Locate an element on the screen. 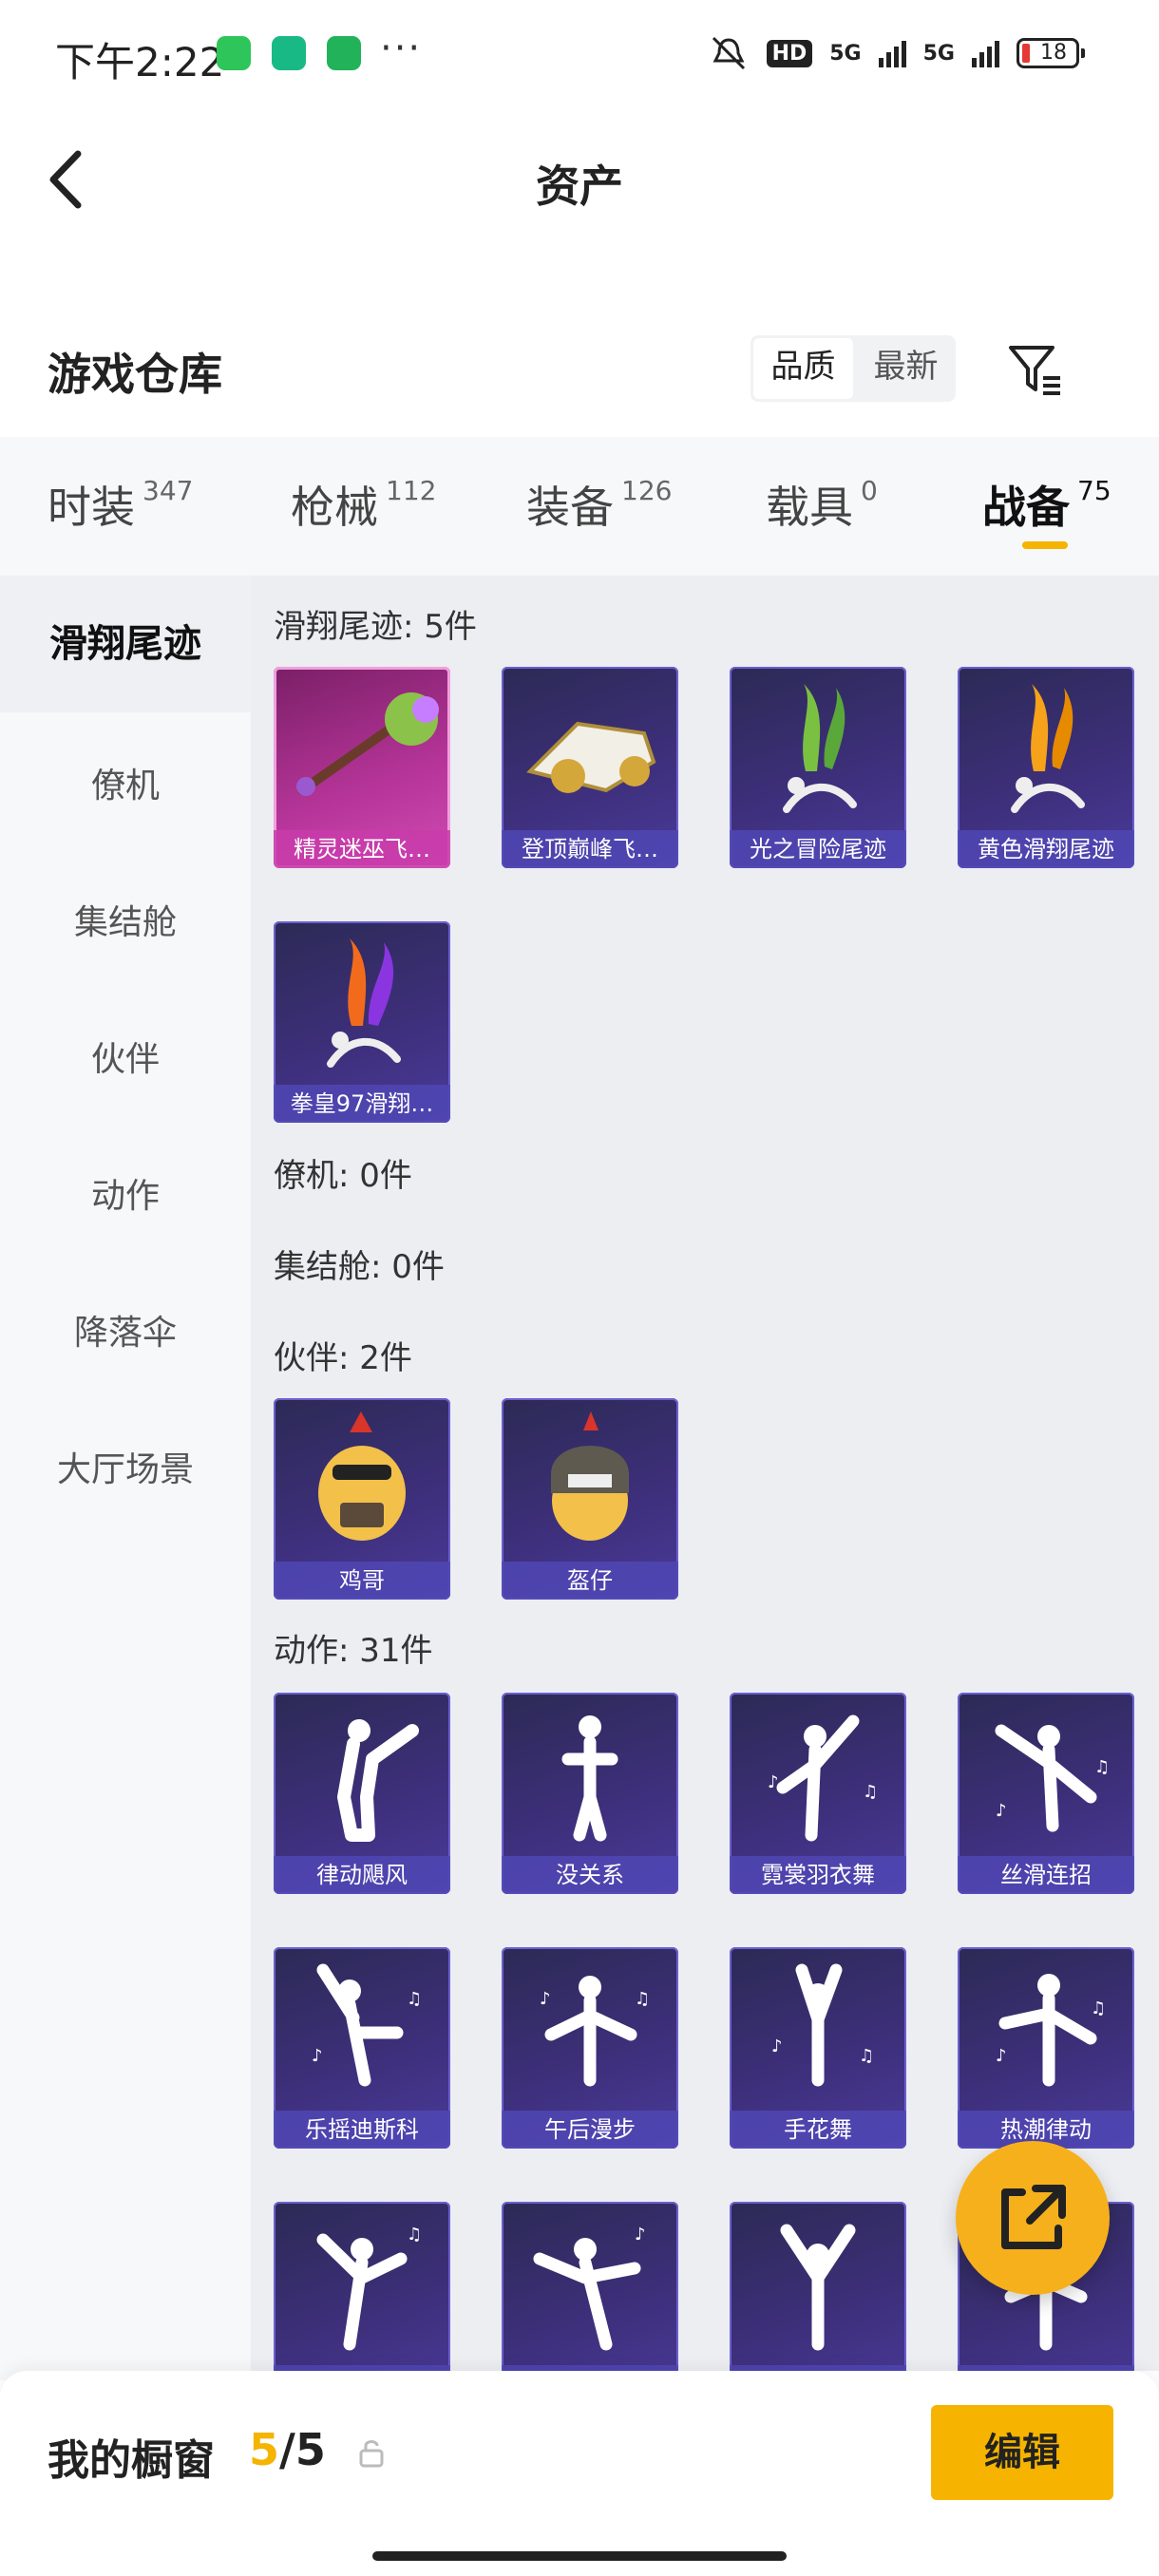 Image resolution: width=1159 pixels, height=2576 pixels. item-card: 没关系 is located at coordinates (590, 1793).